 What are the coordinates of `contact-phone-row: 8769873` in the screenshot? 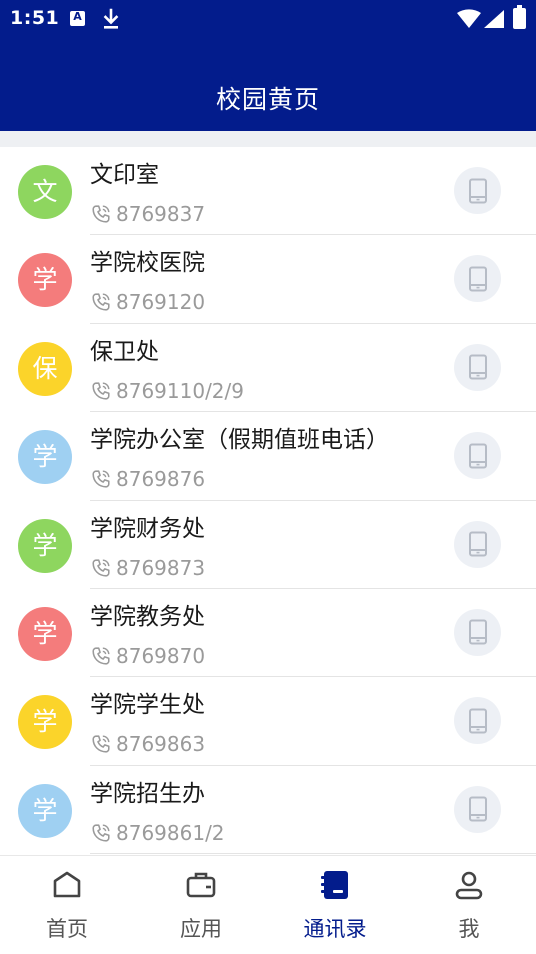 It's located at (147, 568).